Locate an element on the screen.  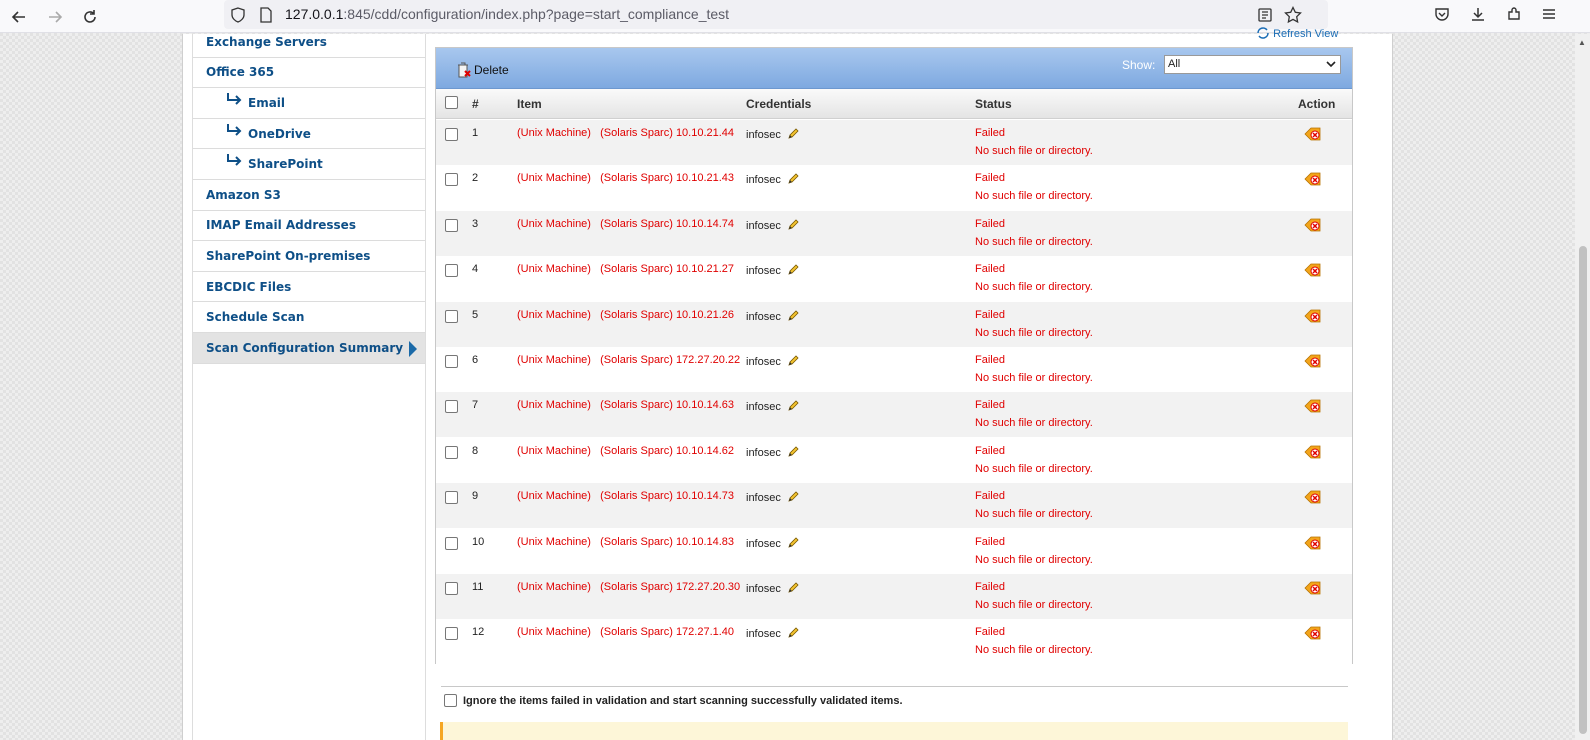
bookmark-star-icon is located at coordinates (1293, 15).